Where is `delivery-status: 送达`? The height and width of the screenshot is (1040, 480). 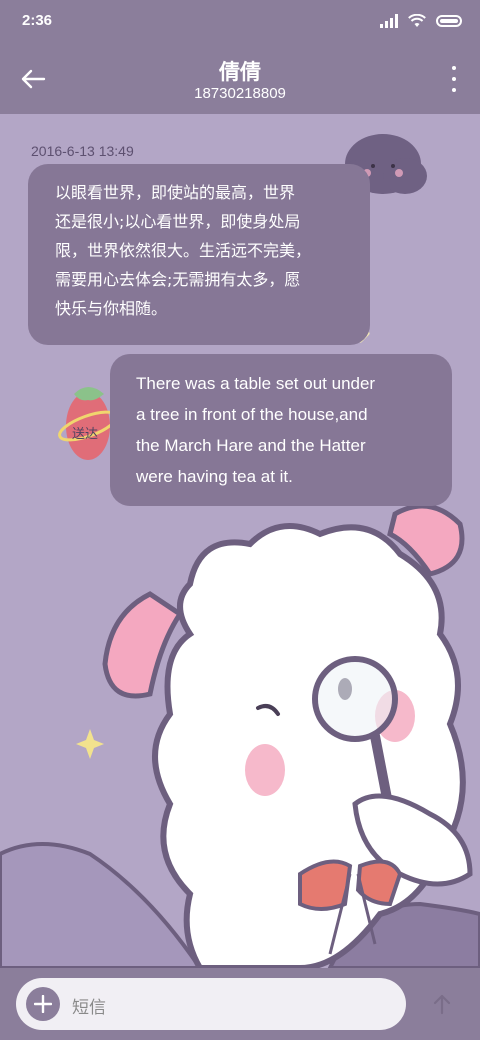
delivery-status: 送达 is located at coordinates (85, 434).